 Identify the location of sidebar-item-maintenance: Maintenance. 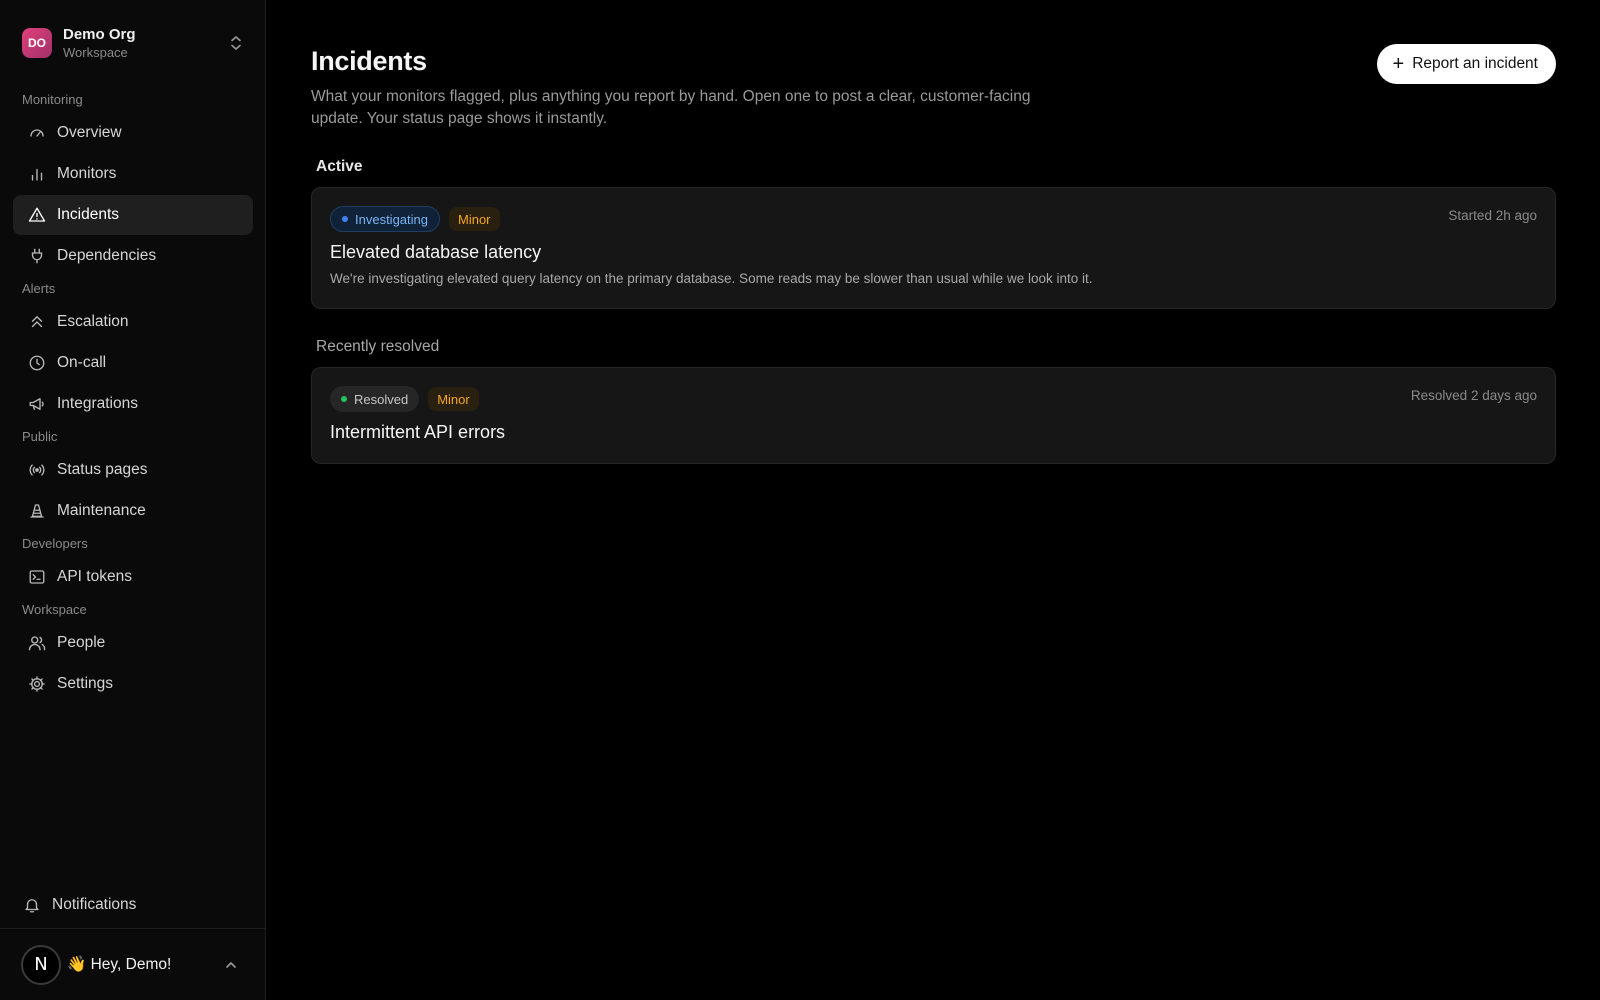
(133, 511).